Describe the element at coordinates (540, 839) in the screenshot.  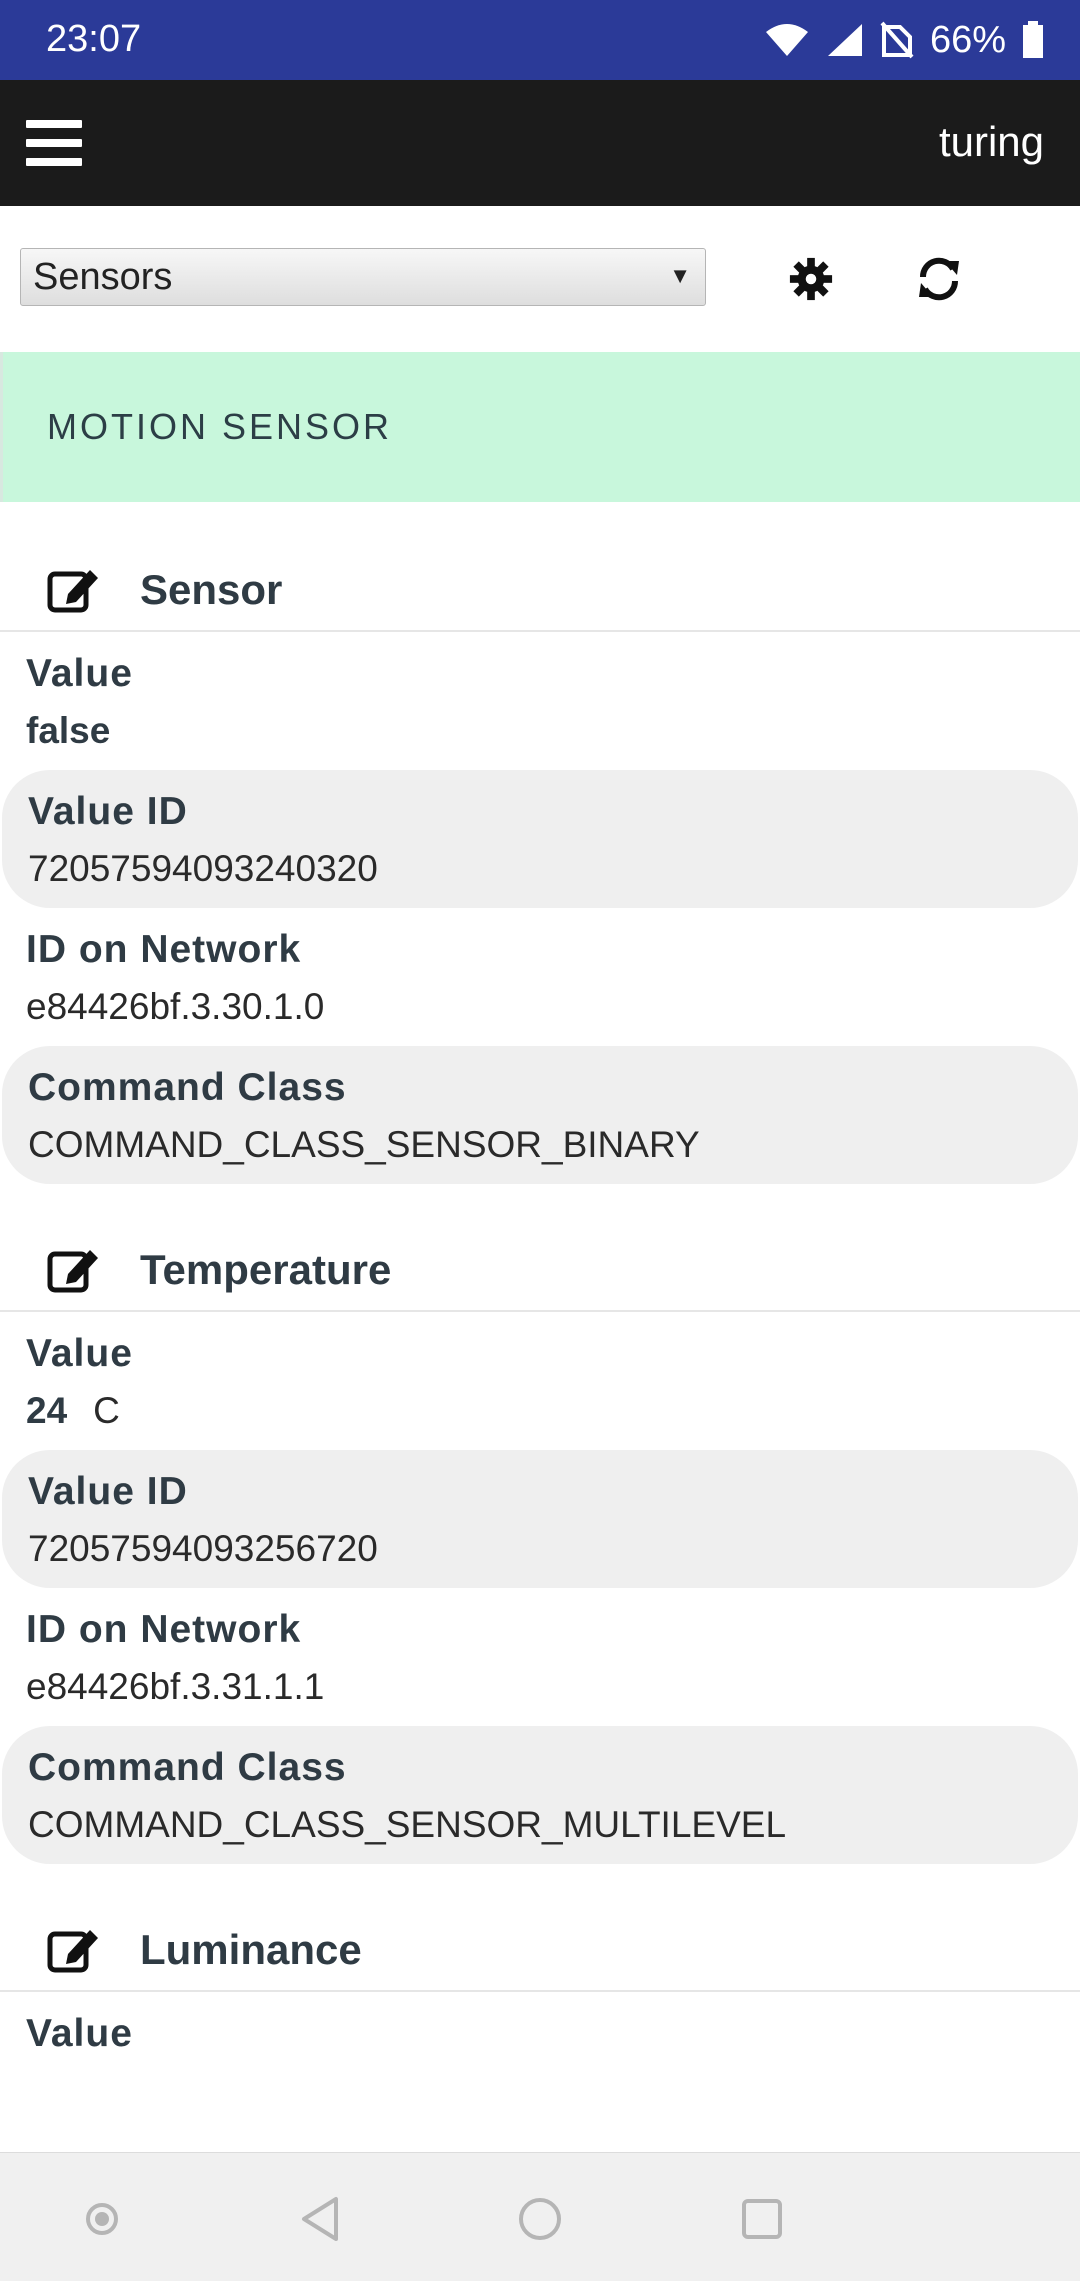
I see `value-id-row: Value ID 72057594093240320` at that location.